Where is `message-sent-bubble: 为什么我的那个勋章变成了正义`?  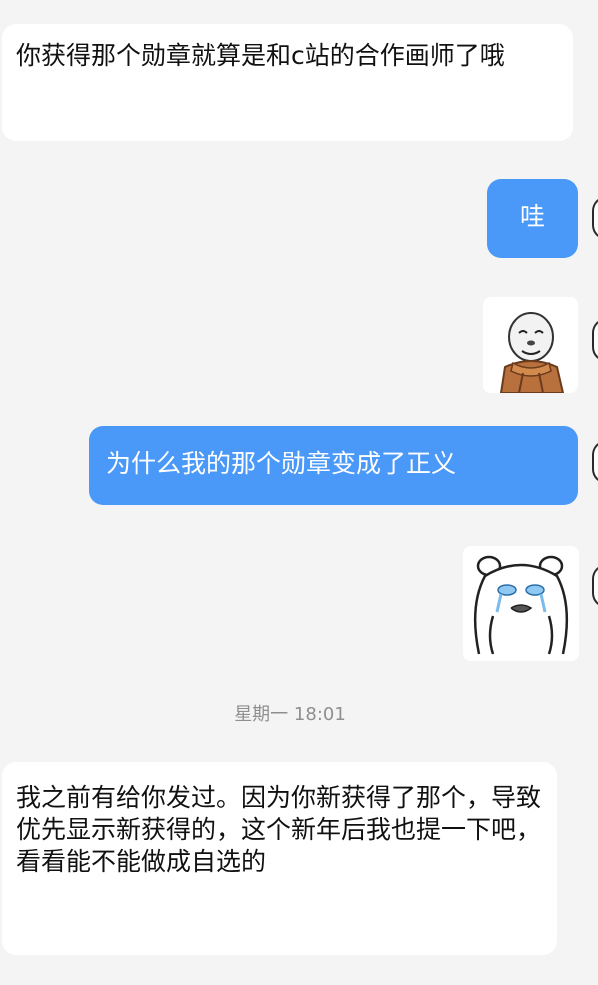
message-sent-bubble: 为什么我的那个勋章变成了正义 is located at coordinates (333, 465).